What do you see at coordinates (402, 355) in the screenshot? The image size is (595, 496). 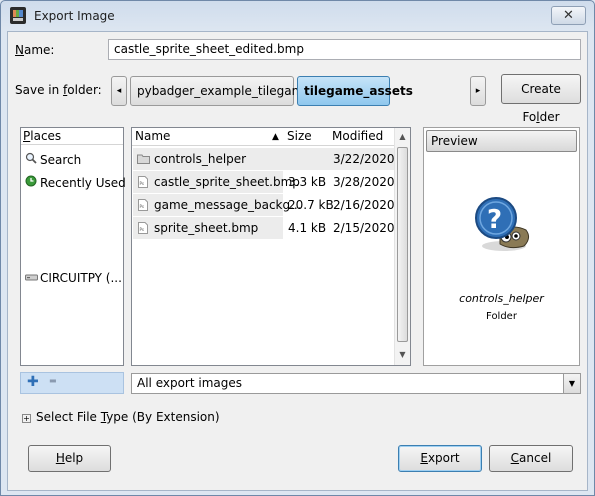 I see `scroll-down-arrow: ▼` at bounding box center [402, 355].